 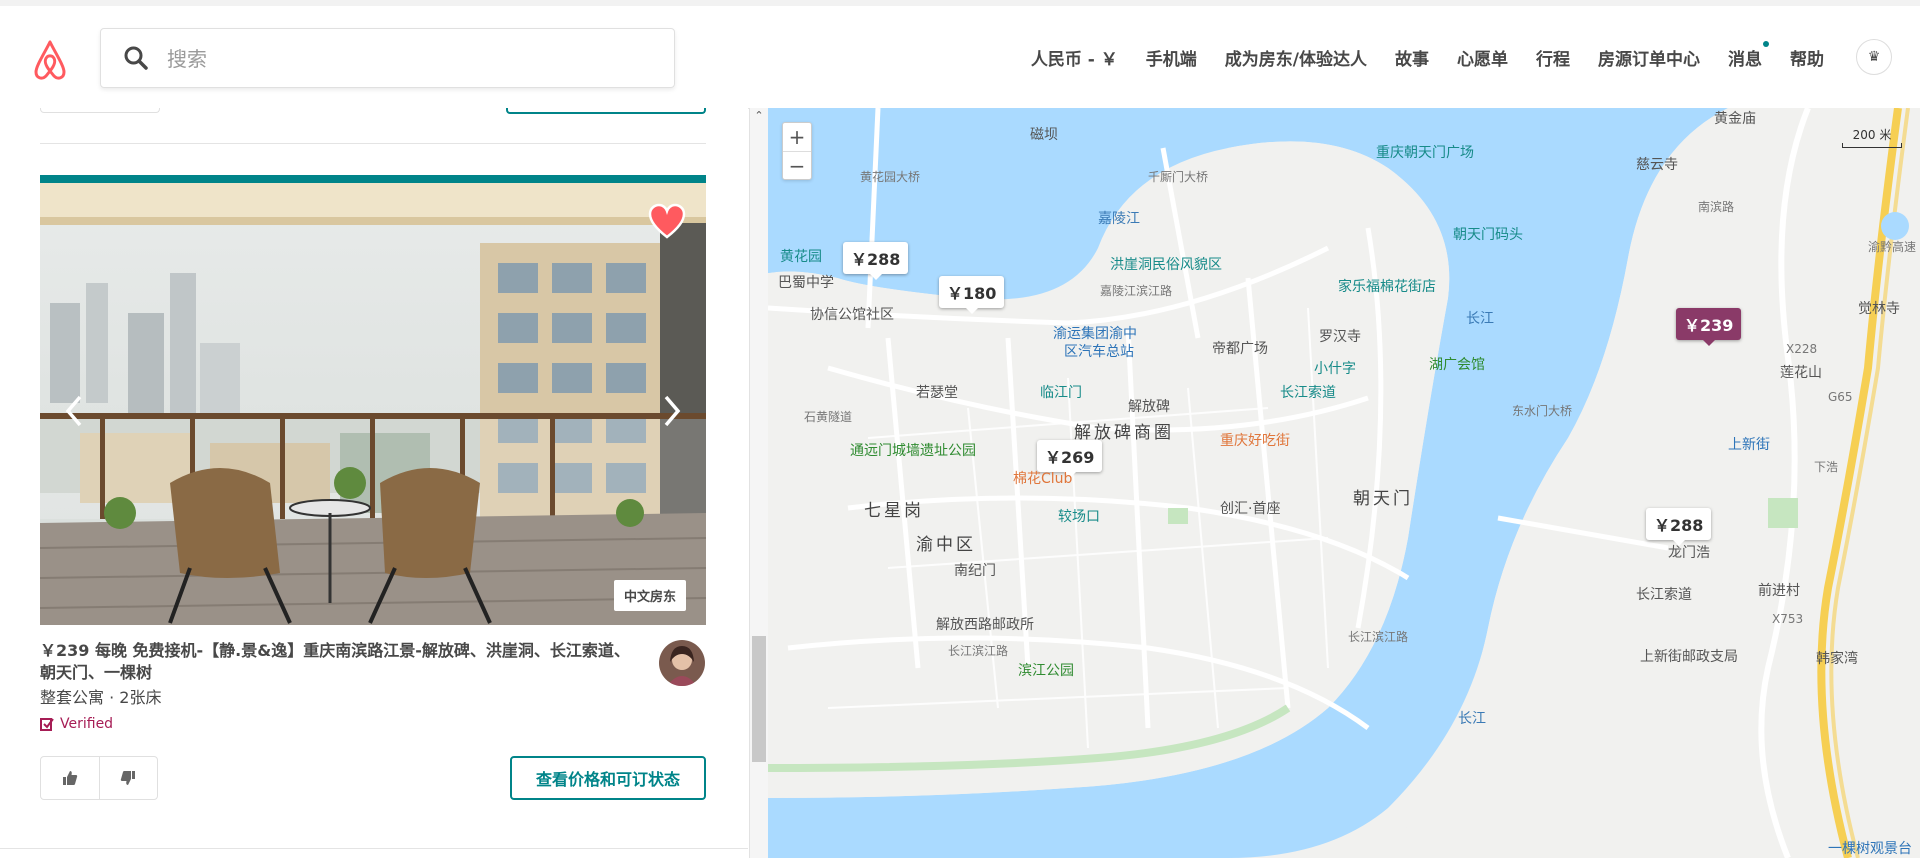 I want to click on search-input, so click(x=407, y=59).